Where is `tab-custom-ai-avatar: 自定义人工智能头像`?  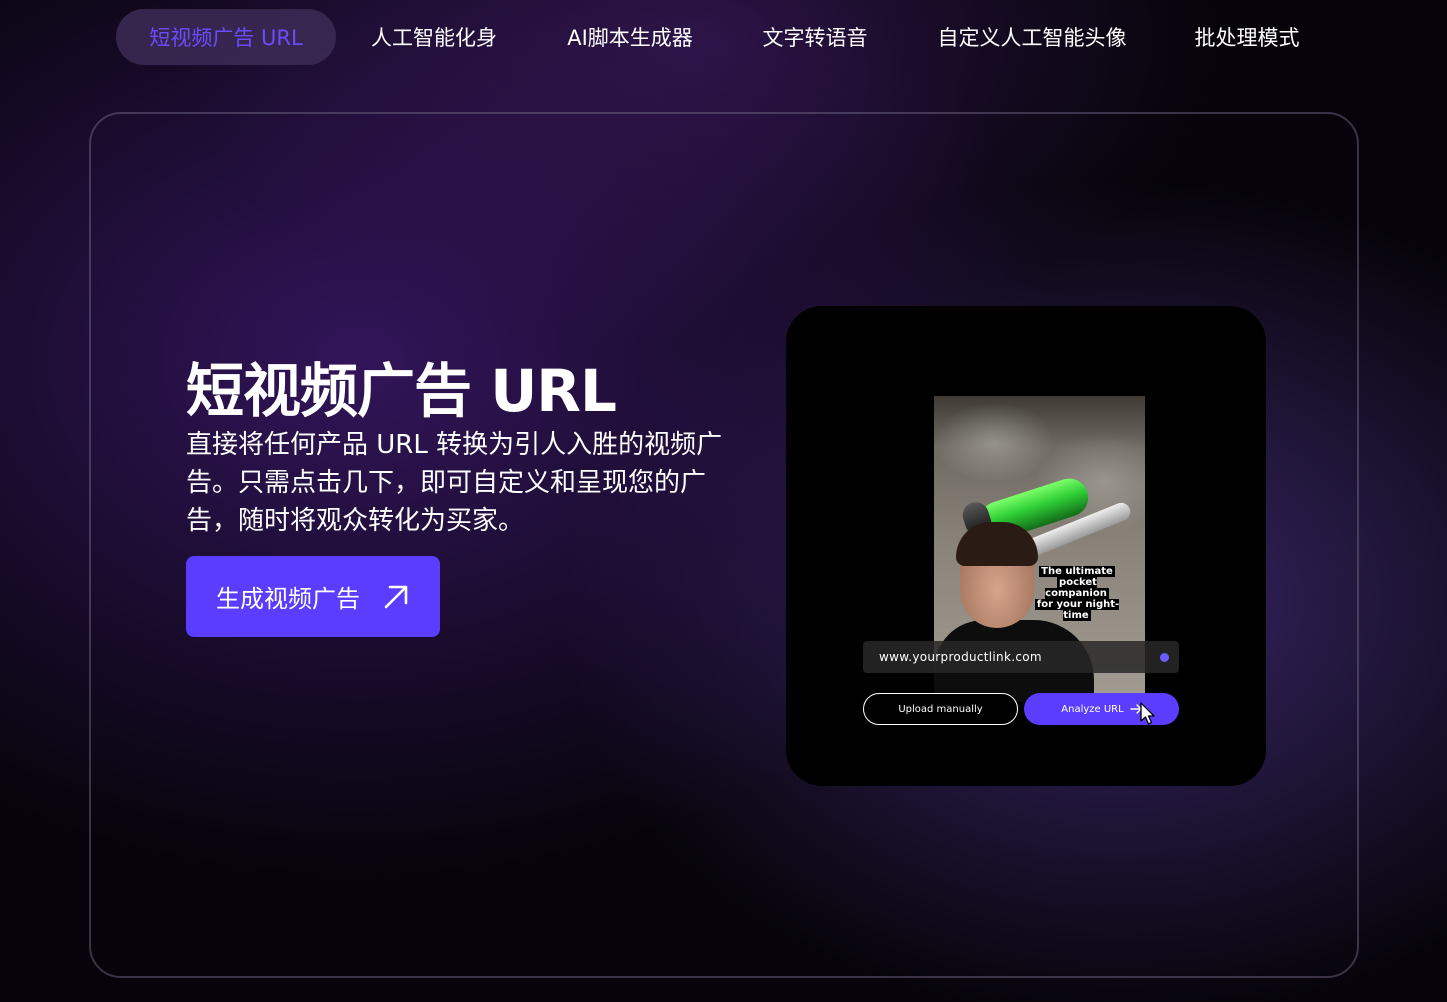
tab-custom-ai-avatar: 自定义人工智能头像 is located at coordinates (1032, 37).